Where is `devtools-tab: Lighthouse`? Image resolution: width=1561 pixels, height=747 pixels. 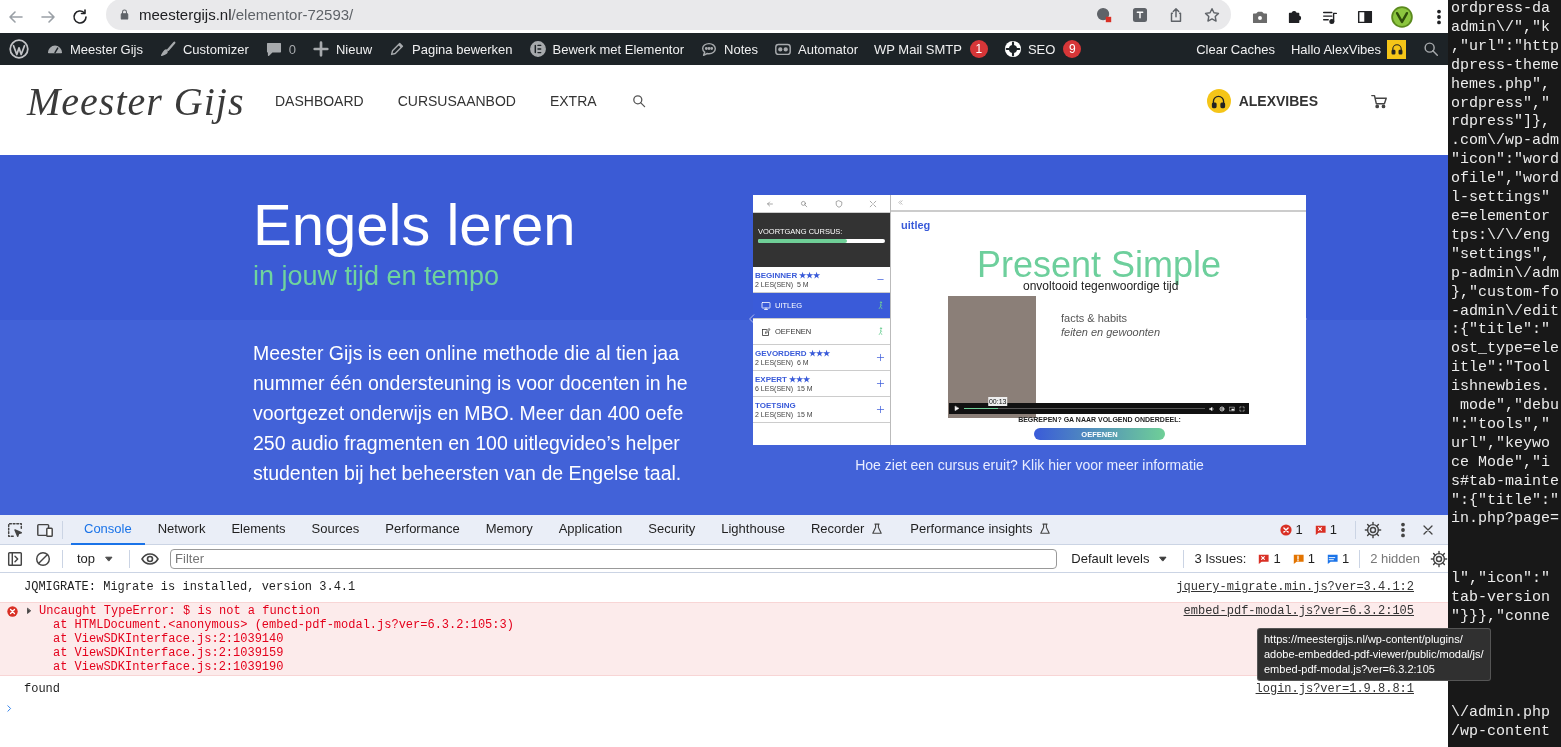 devtools-tab: Lighthouse is located at coordinates (753, 529).